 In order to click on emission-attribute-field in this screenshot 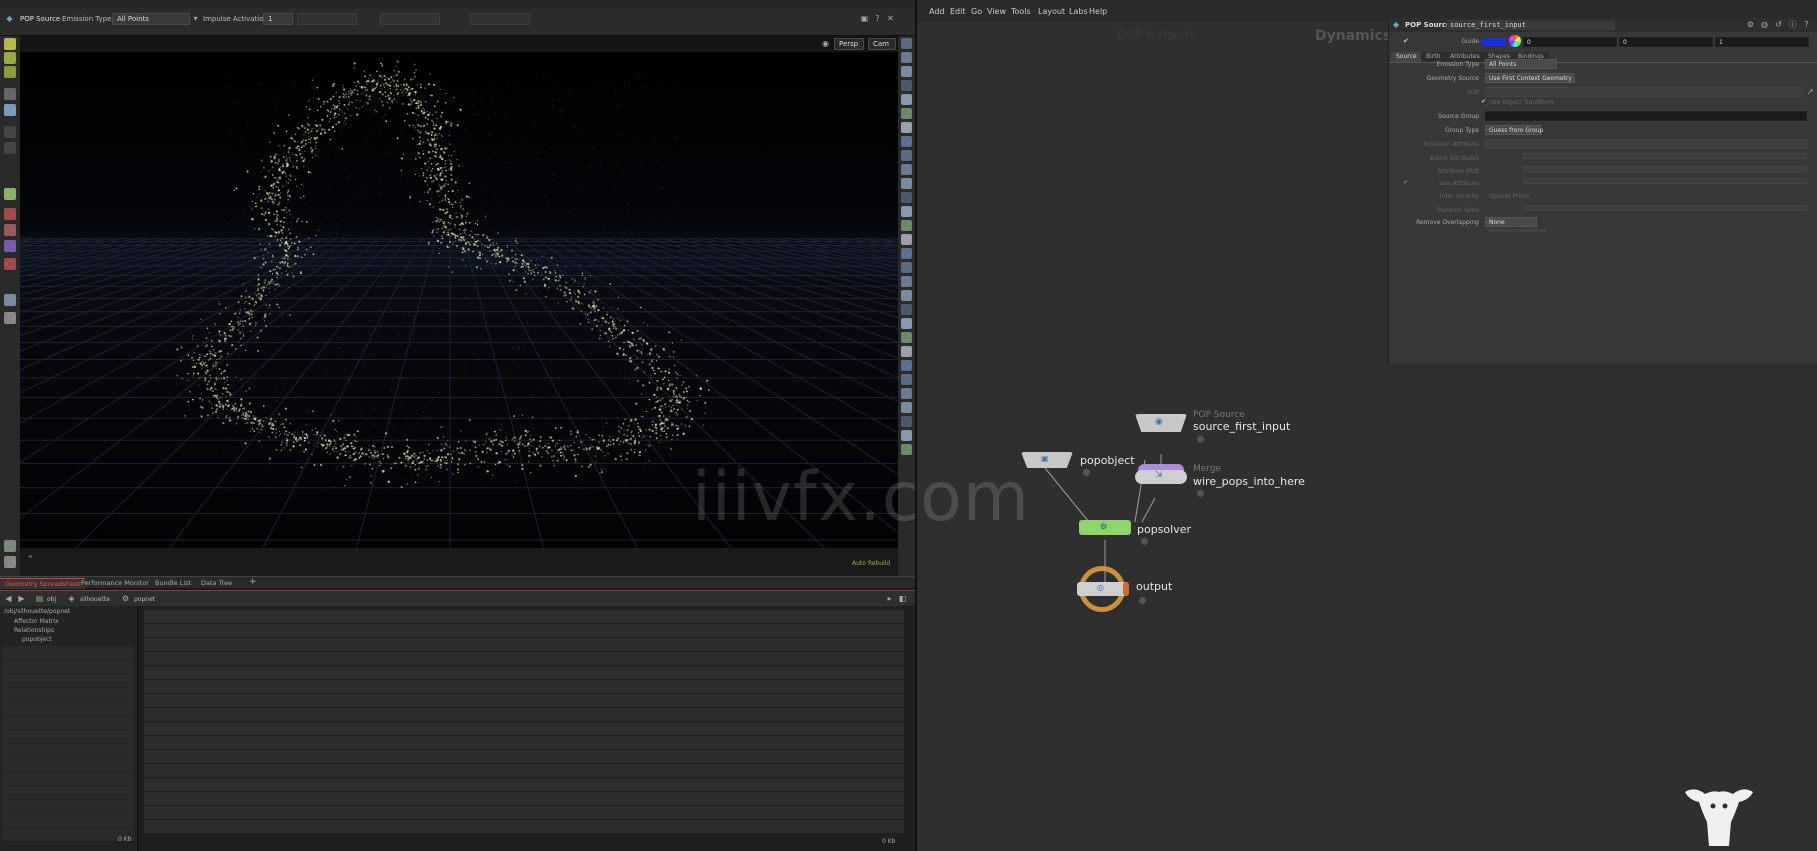, I will do `click(1646, 144)`.